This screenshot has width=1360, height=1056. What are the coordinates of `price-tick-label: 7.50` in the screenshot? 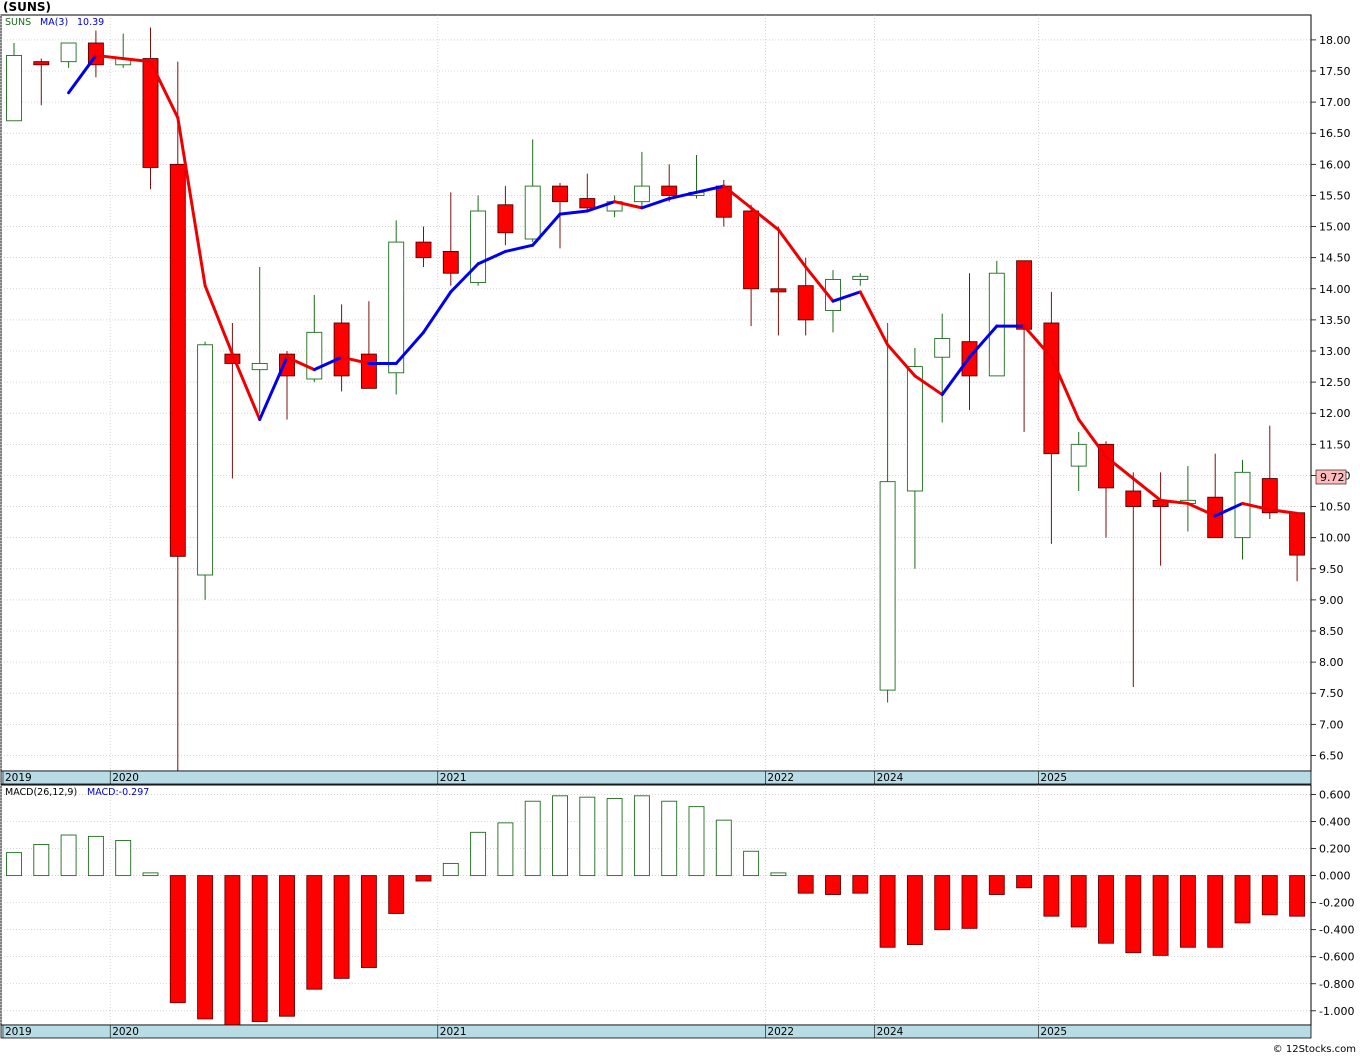 It's located at (1331, 693).